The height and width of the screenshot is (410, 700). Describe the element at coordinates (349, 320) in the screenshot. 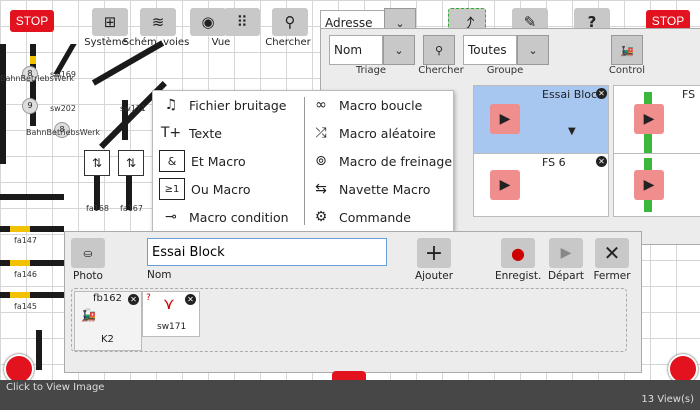

I see `macro-steps-area: fb162 ✕ 🚂 K2 ? ⋎ ✕ sw171` at that location.